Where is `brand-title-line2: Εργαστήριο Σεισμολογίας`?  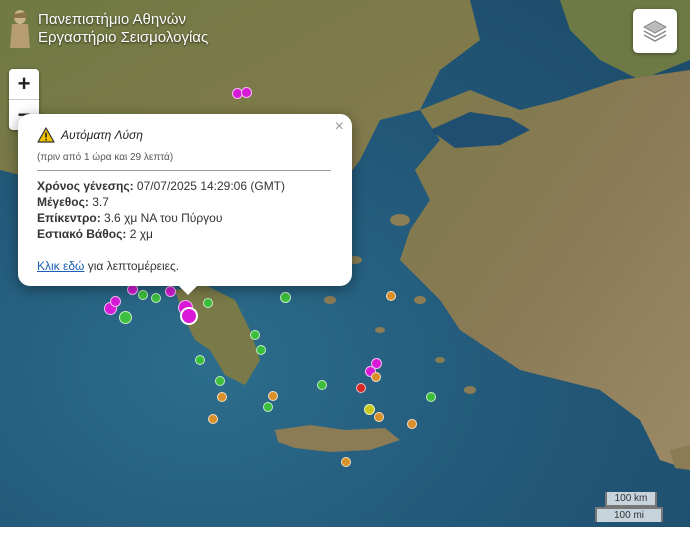
brand-title-line2: Εργαστήριο Σεισμολογίας is located at coordinates (123, 37).